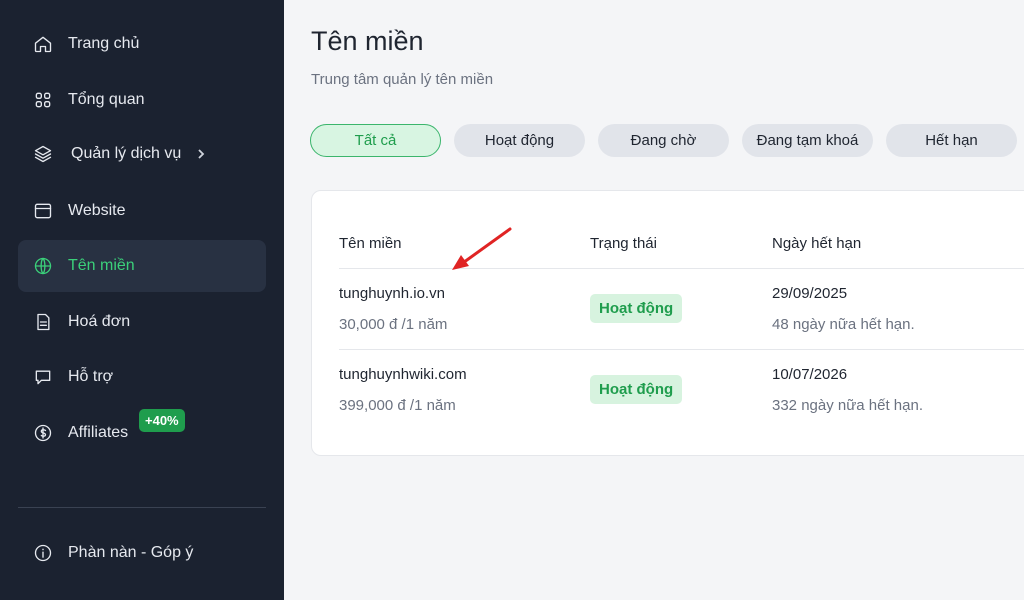  Describe the element at coordinates (519, 140) in the screenshot. I see `filter-active: Hoạt động` at that location.